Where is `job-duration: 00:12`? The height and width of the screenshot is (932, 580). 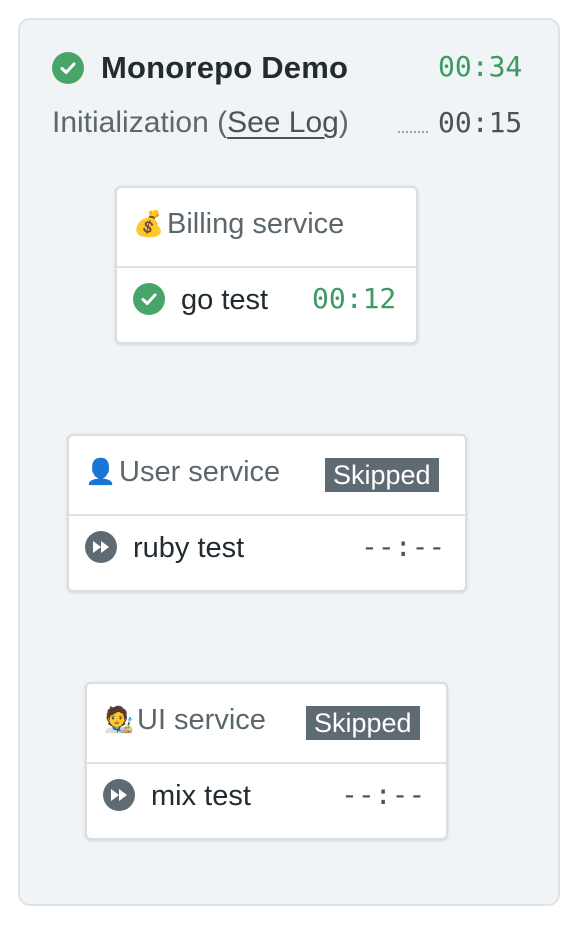 job-duration: 00:12 is located at coordinates (354, 298).